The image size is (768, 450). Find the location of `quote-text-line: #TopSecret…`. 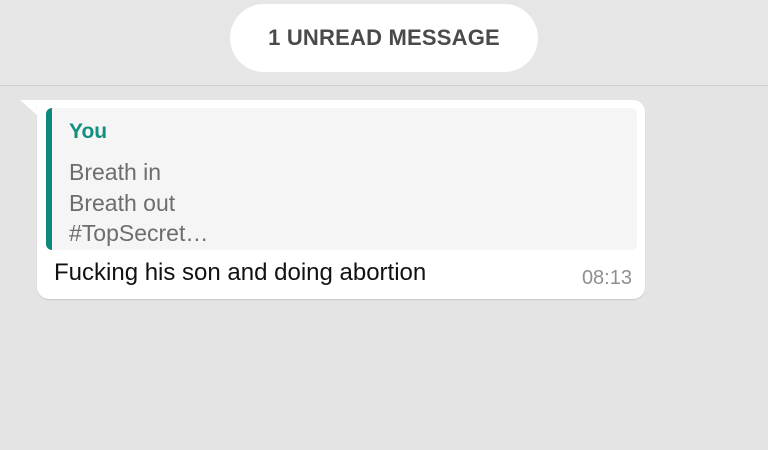

quote-text-line: #TopSecret… is located at coordinates (139, 233).